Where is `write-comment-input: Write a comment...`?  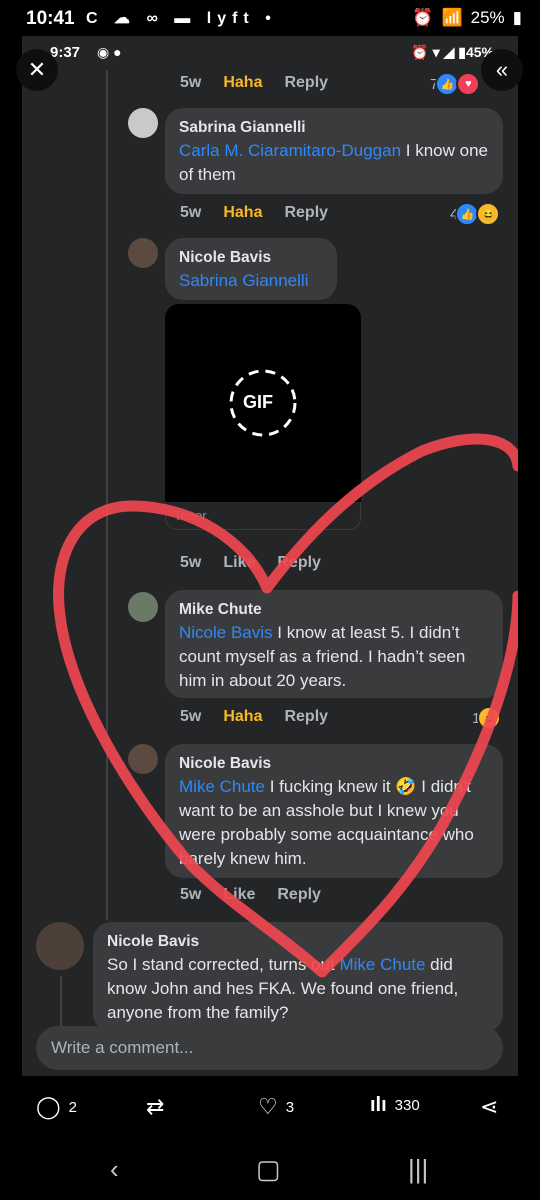
write-comment-input: Write a comment... is located at coordinates (269, 1048).